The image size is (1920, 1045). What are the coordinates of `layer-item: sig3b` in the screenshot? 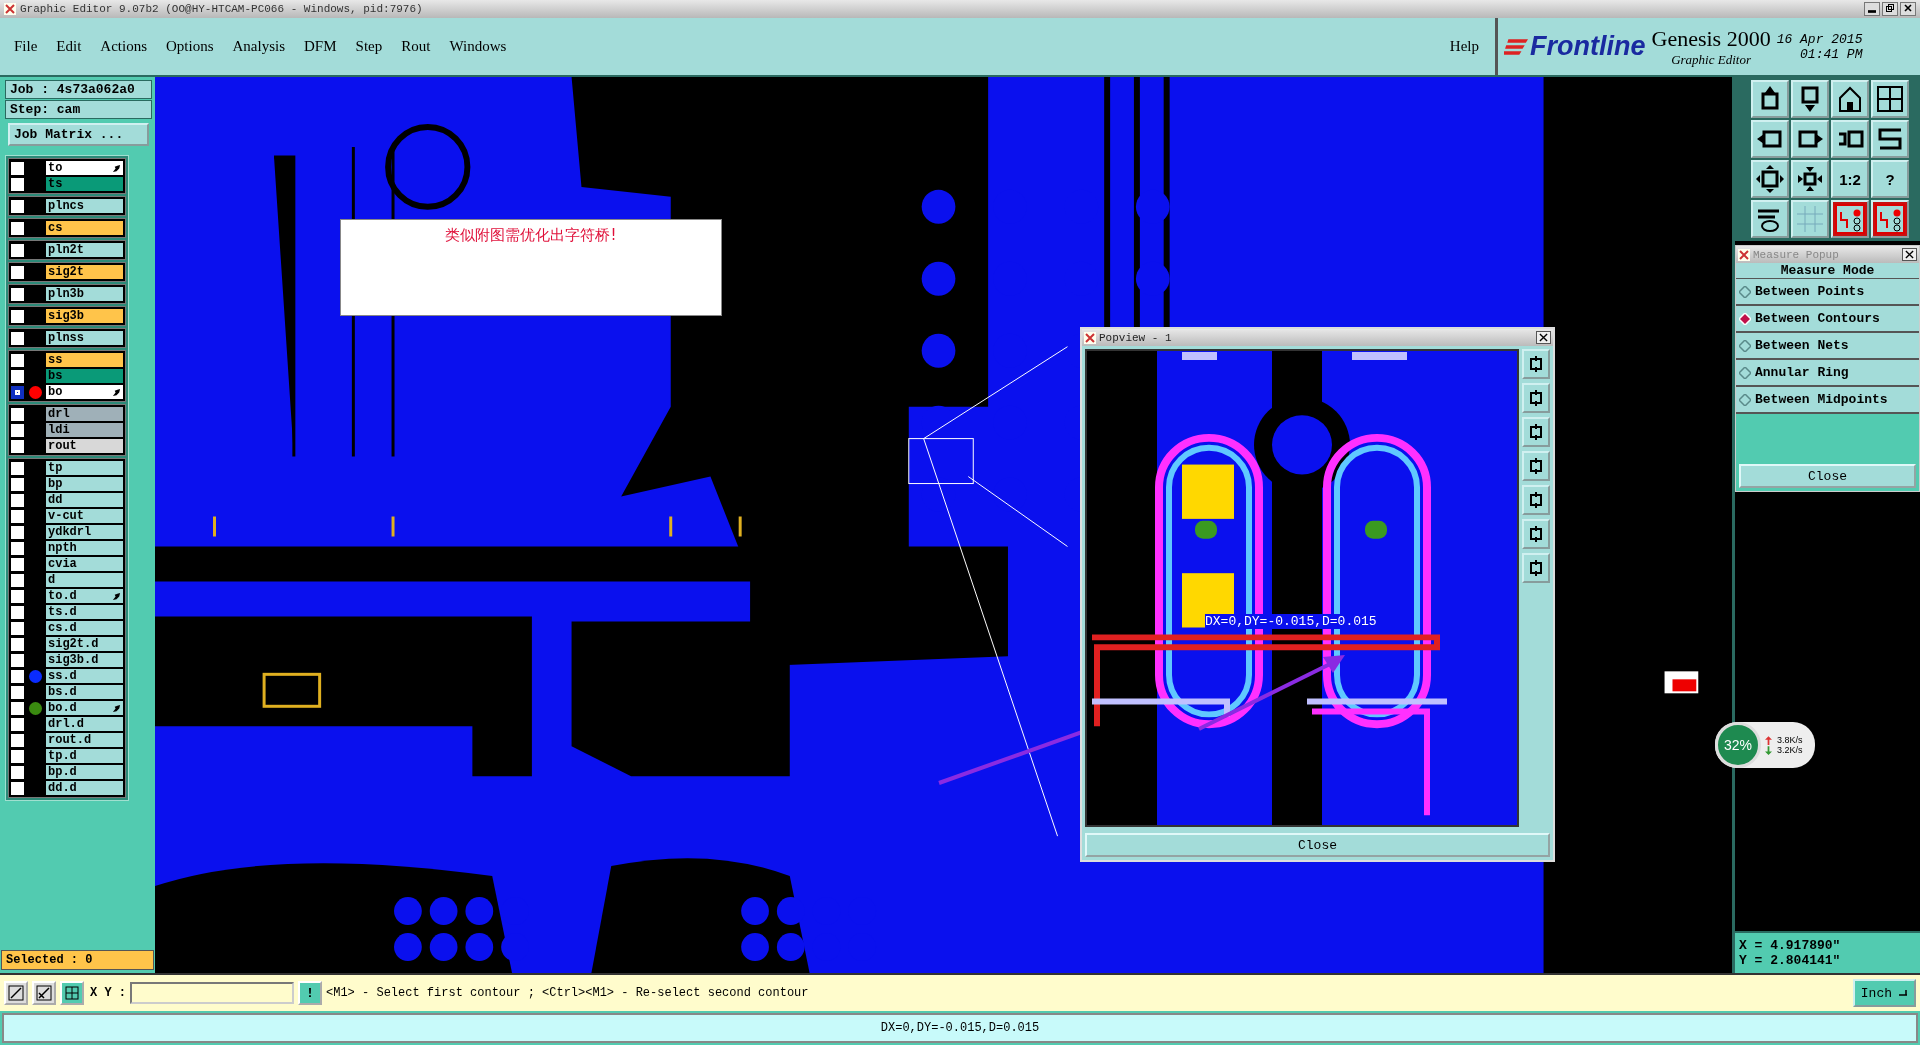 It's located at (84, 316).